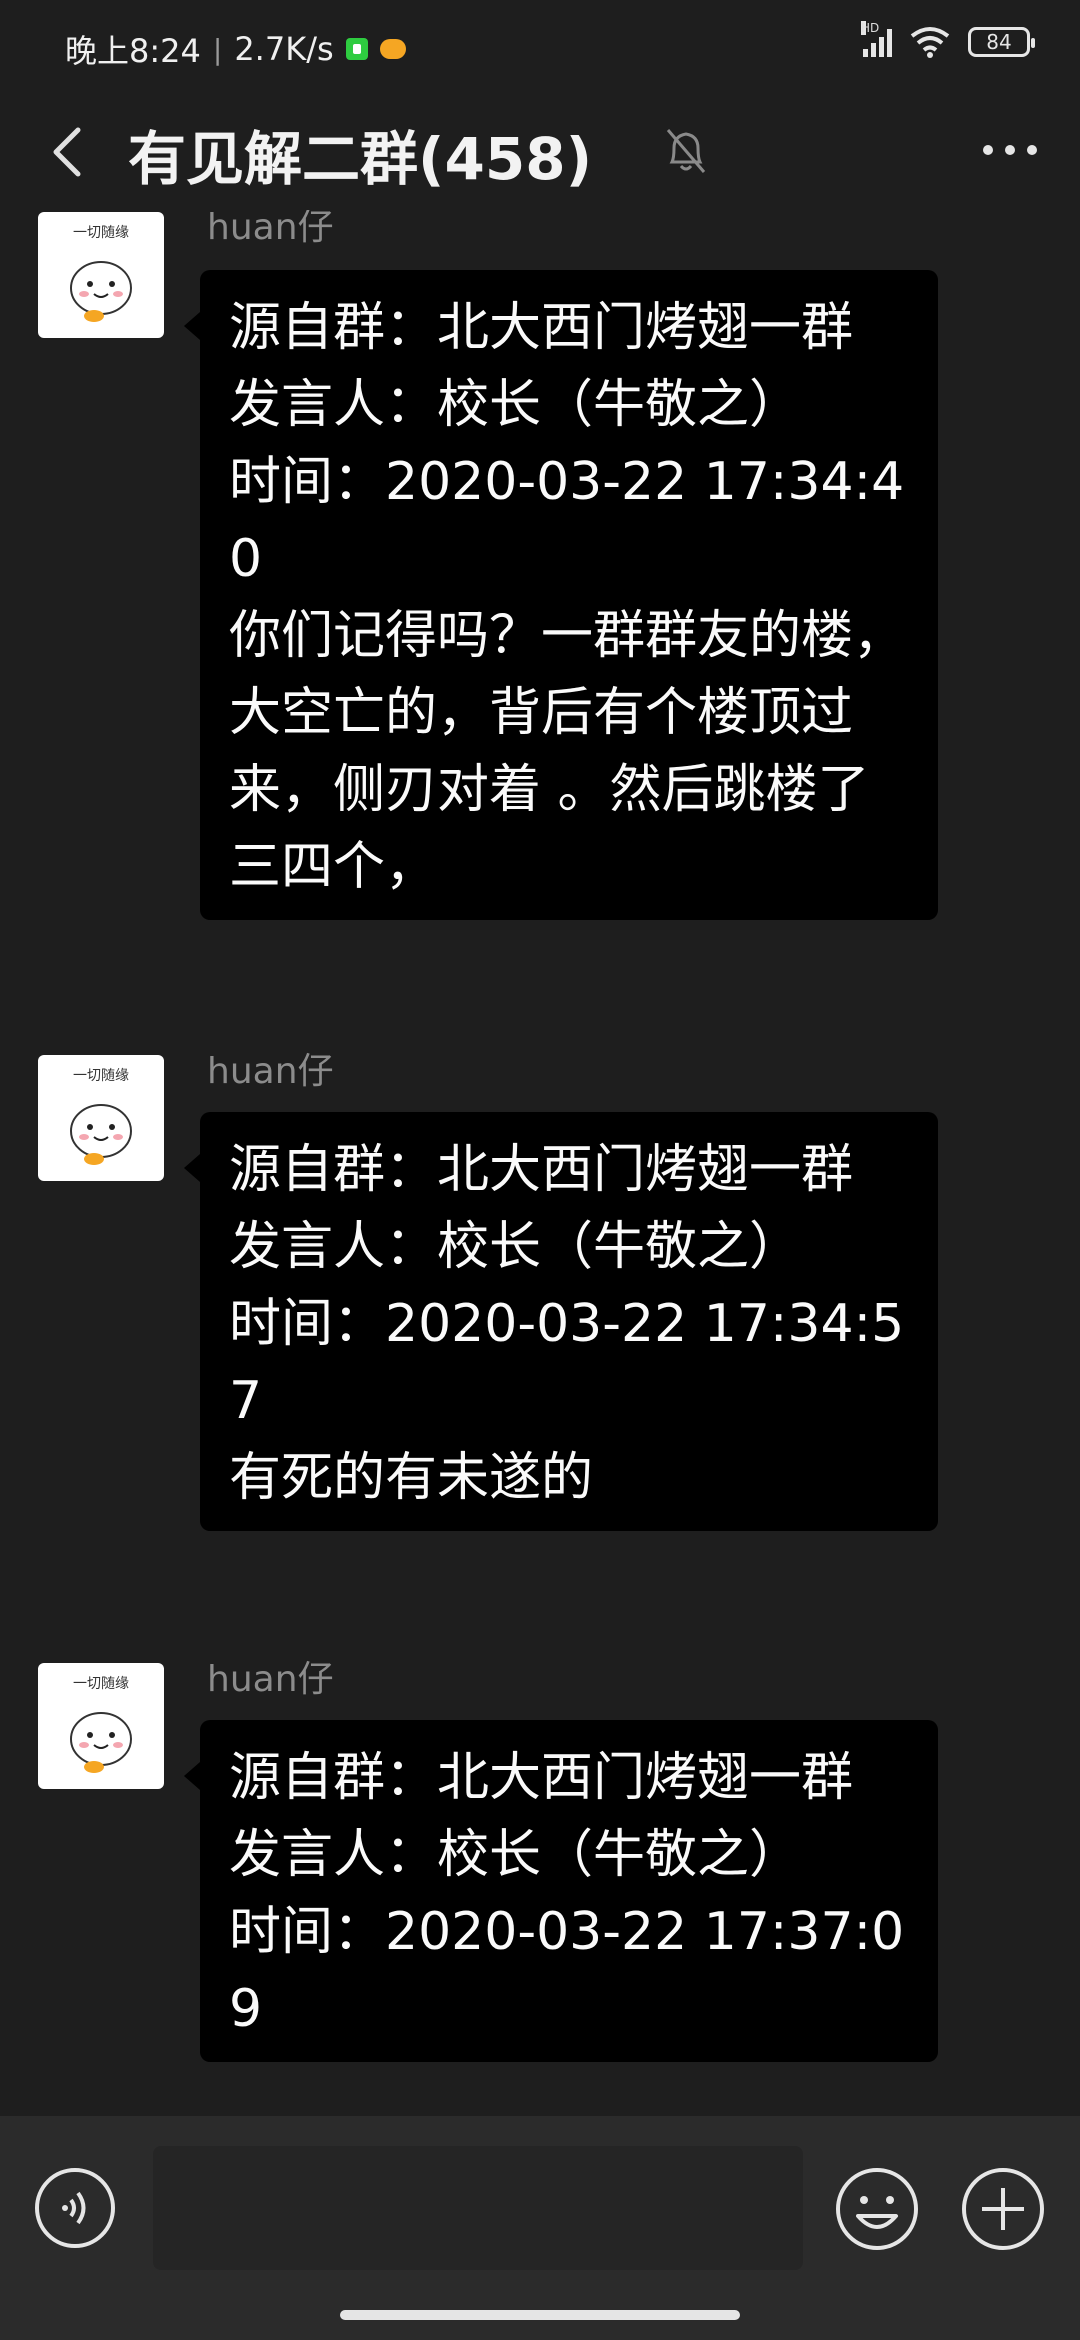  I want to click on status-left: 晚上8:24 | 2.7K/s, so click(235, 49).